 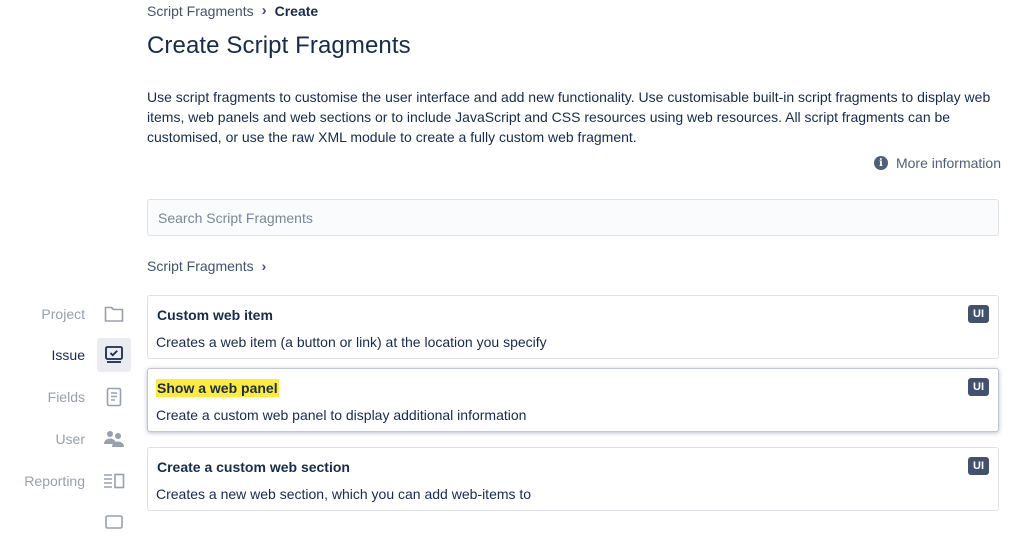 I want to click on folder-icon, so click(x=114, y=314).